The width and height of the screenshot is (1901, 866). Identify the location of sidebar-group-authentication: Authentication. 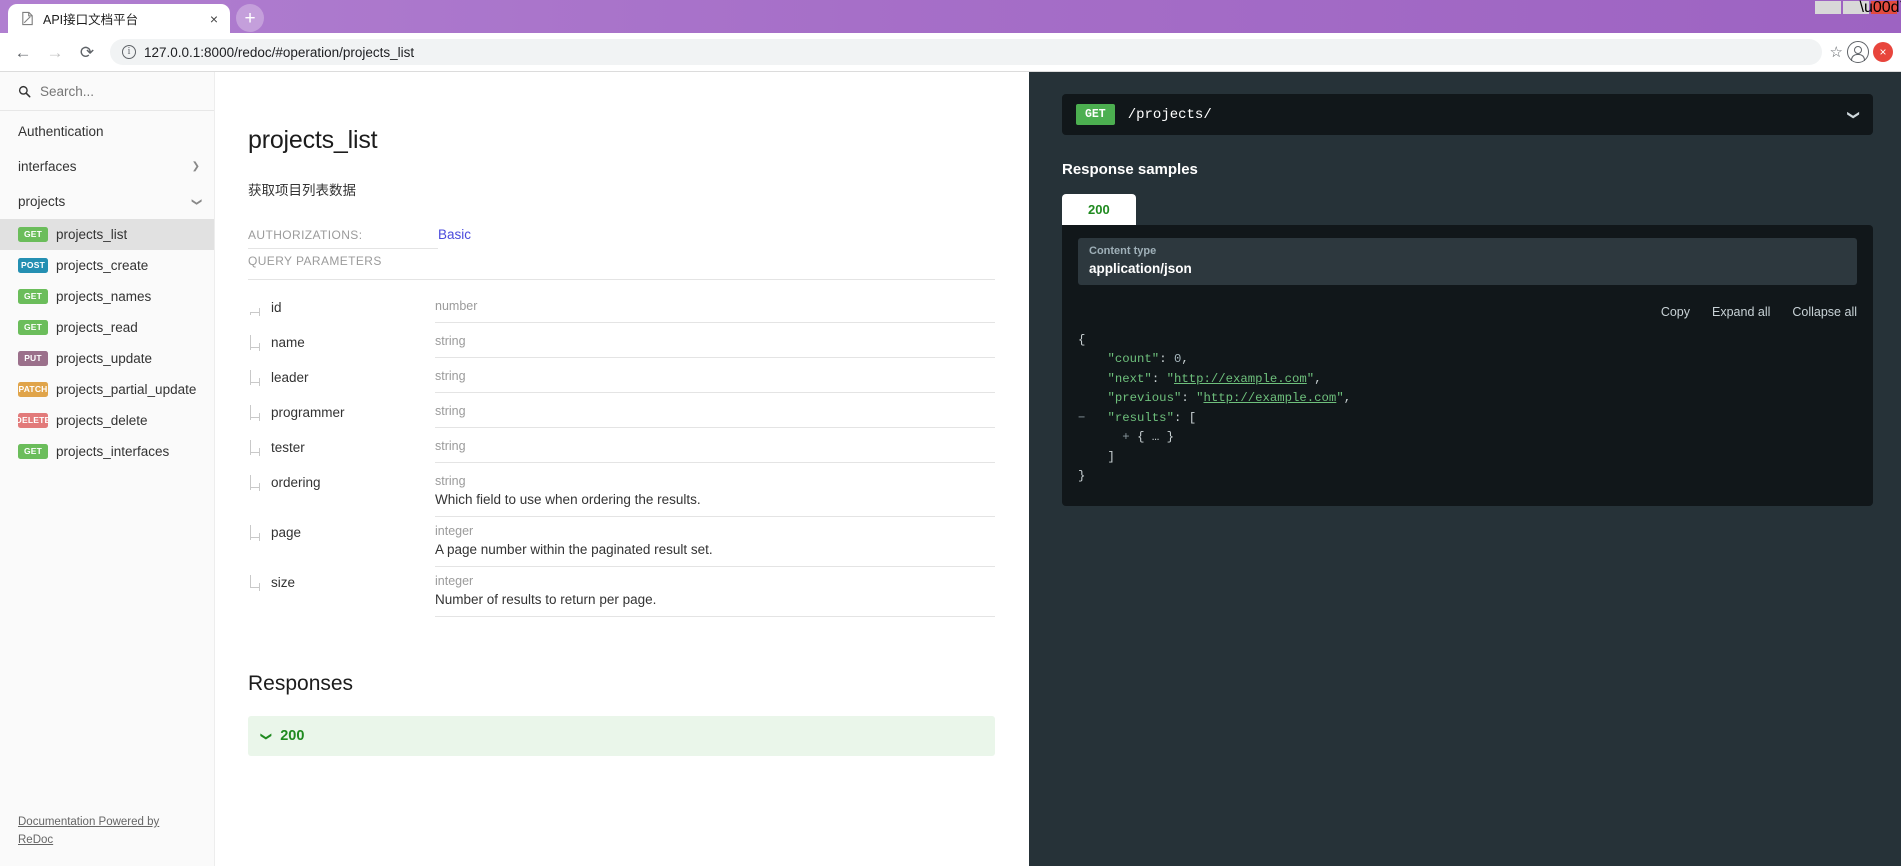
(107, 131).